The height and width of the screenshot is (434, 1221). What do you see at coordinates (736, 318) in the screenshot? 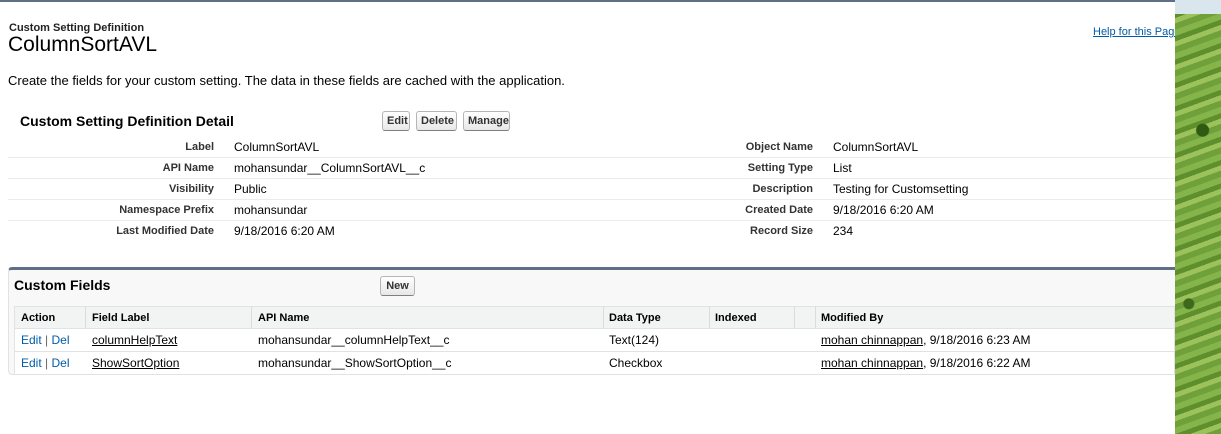
I see `column-header-indexed: Indexed` at bounding box center [736, 318].